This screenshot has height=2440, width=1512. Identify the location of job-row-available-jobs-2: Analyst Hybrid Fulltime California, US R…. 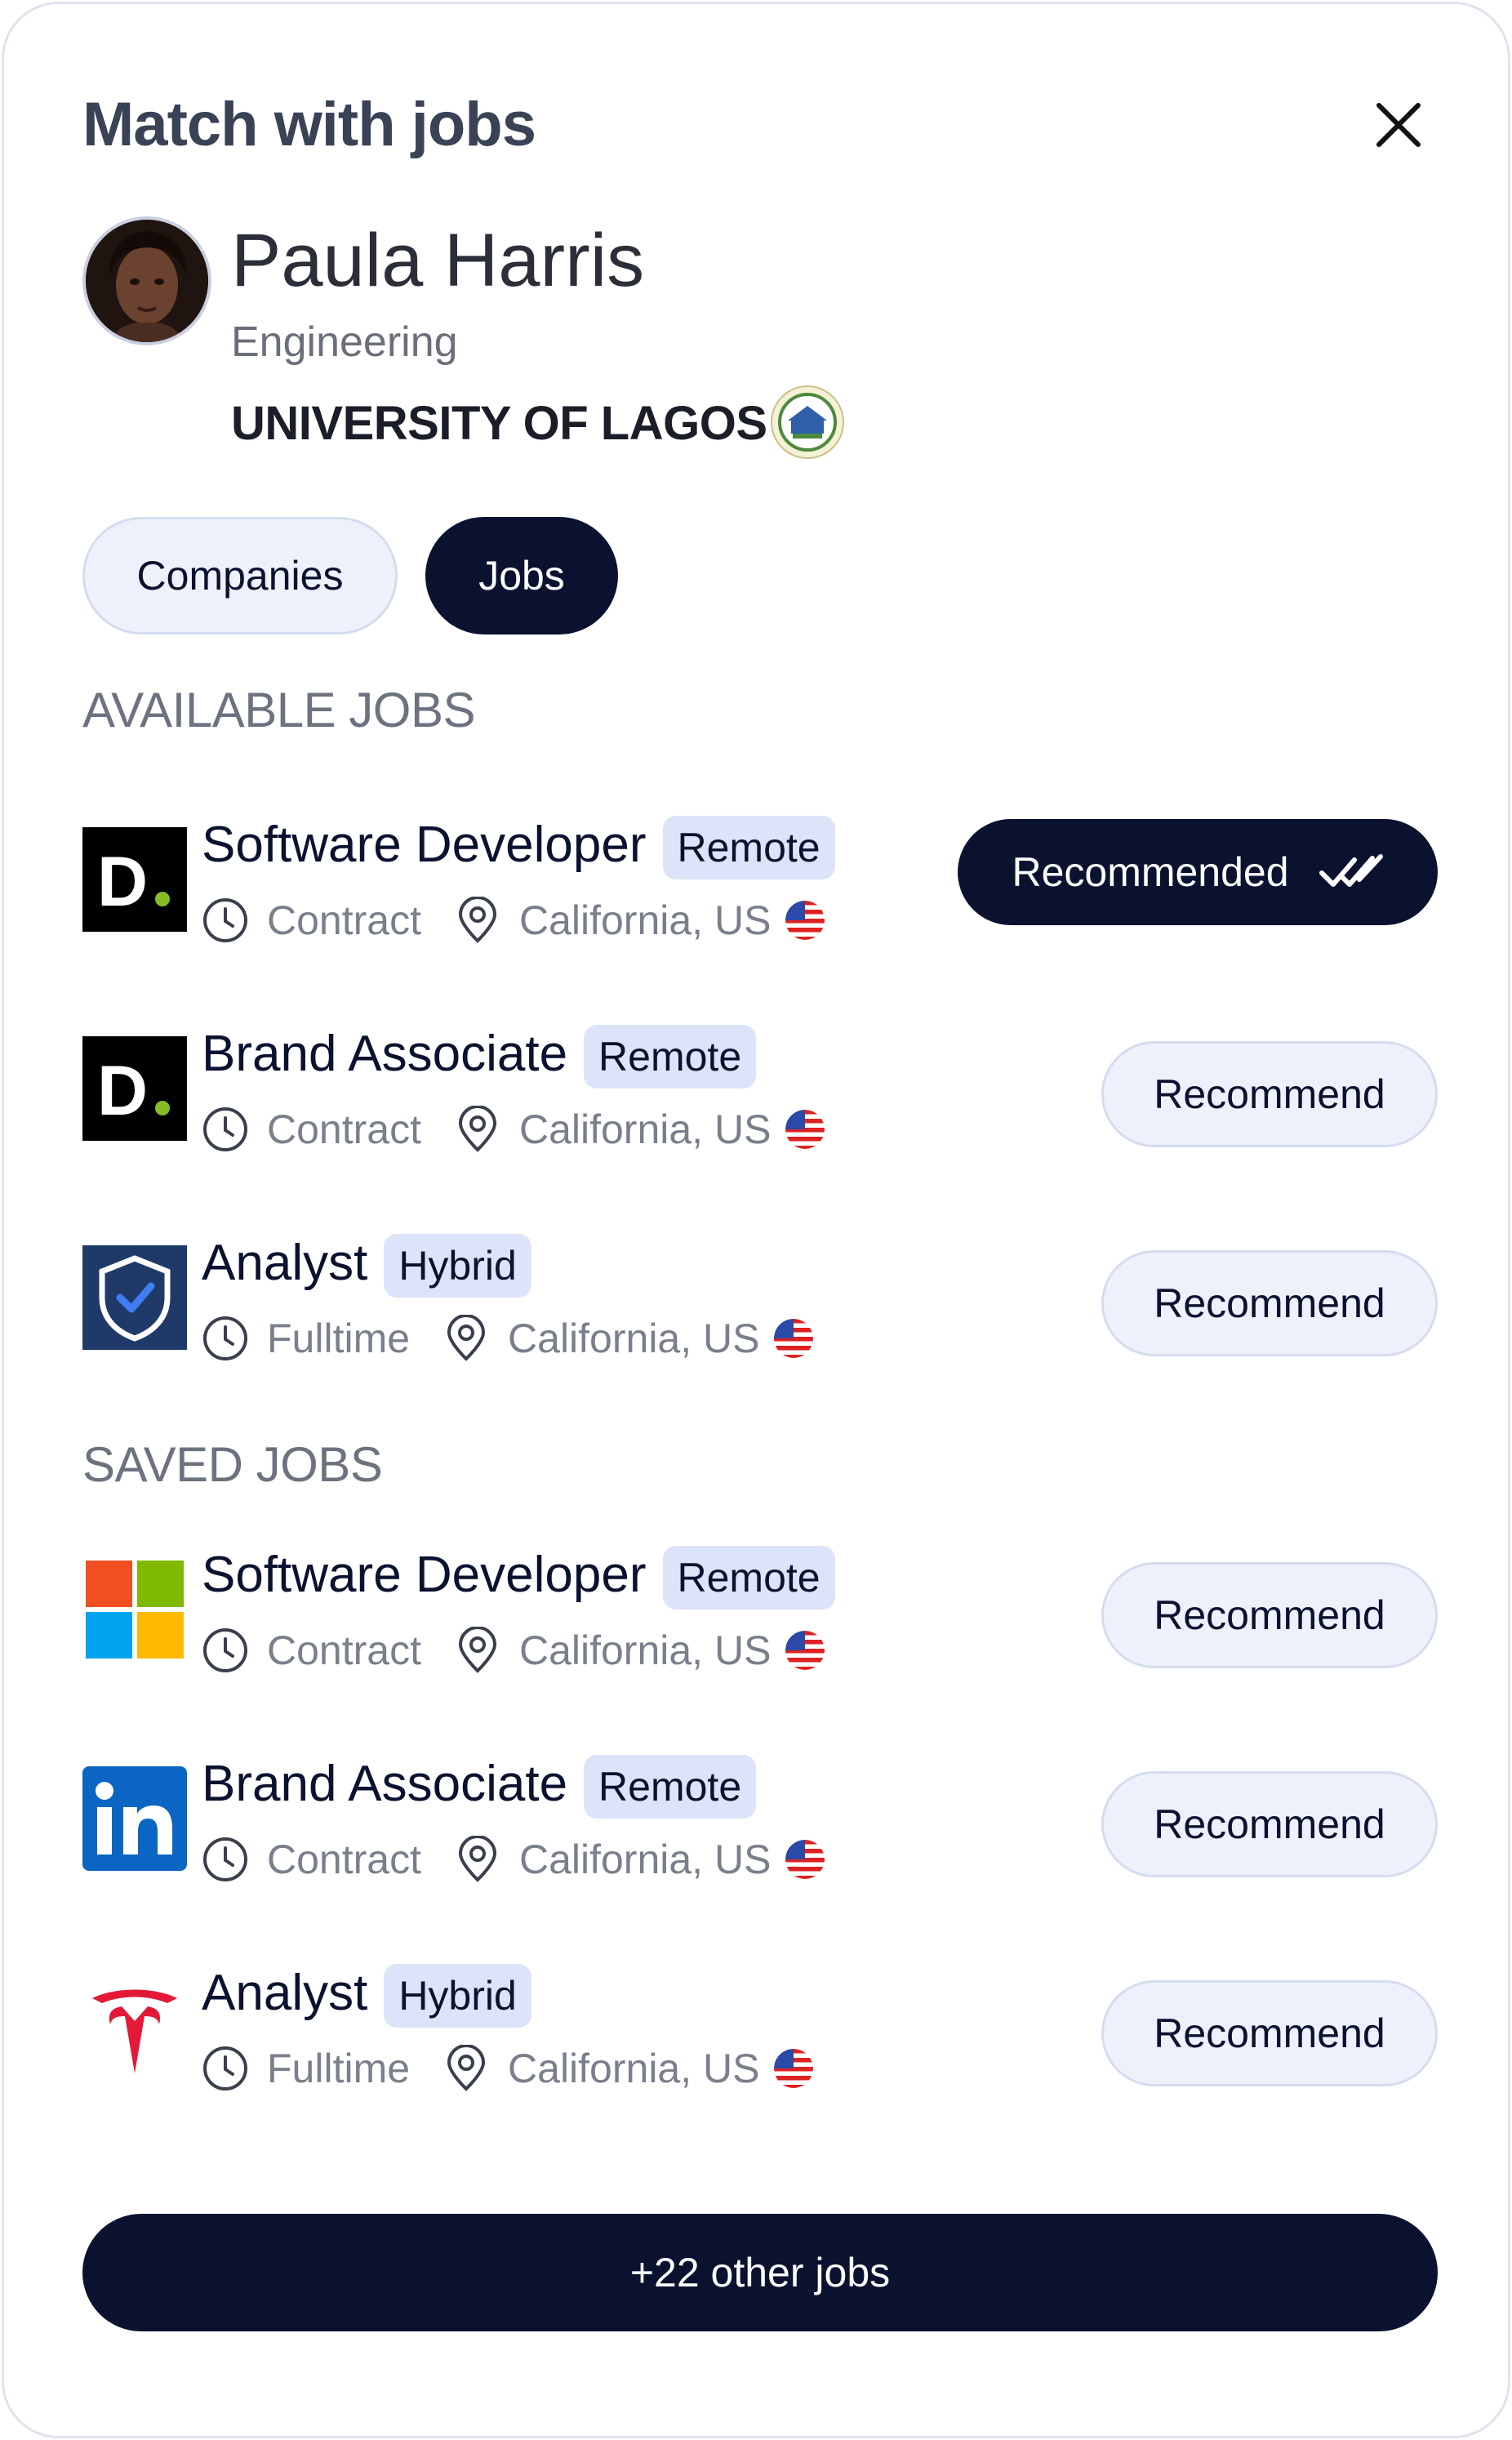
(760, 1307).